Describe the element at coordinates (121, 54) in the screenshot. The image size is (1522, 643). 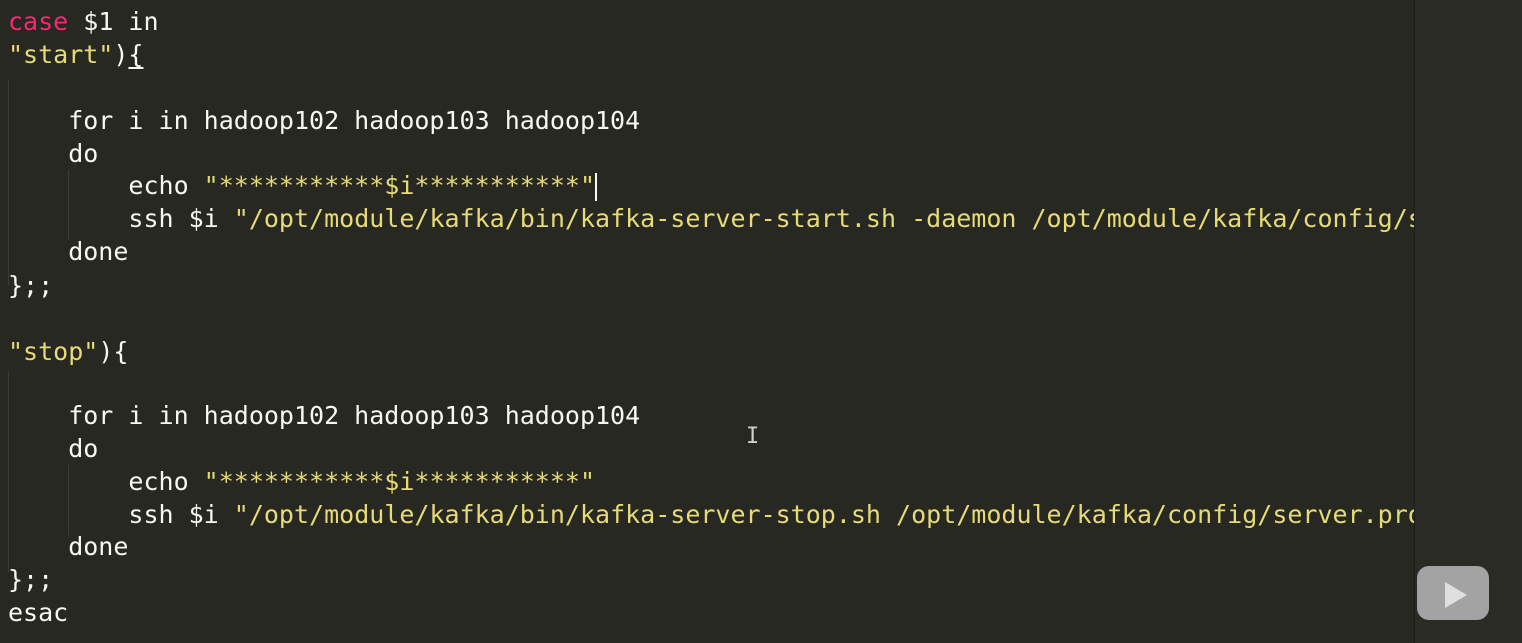
I see `code-token: )` at that location.